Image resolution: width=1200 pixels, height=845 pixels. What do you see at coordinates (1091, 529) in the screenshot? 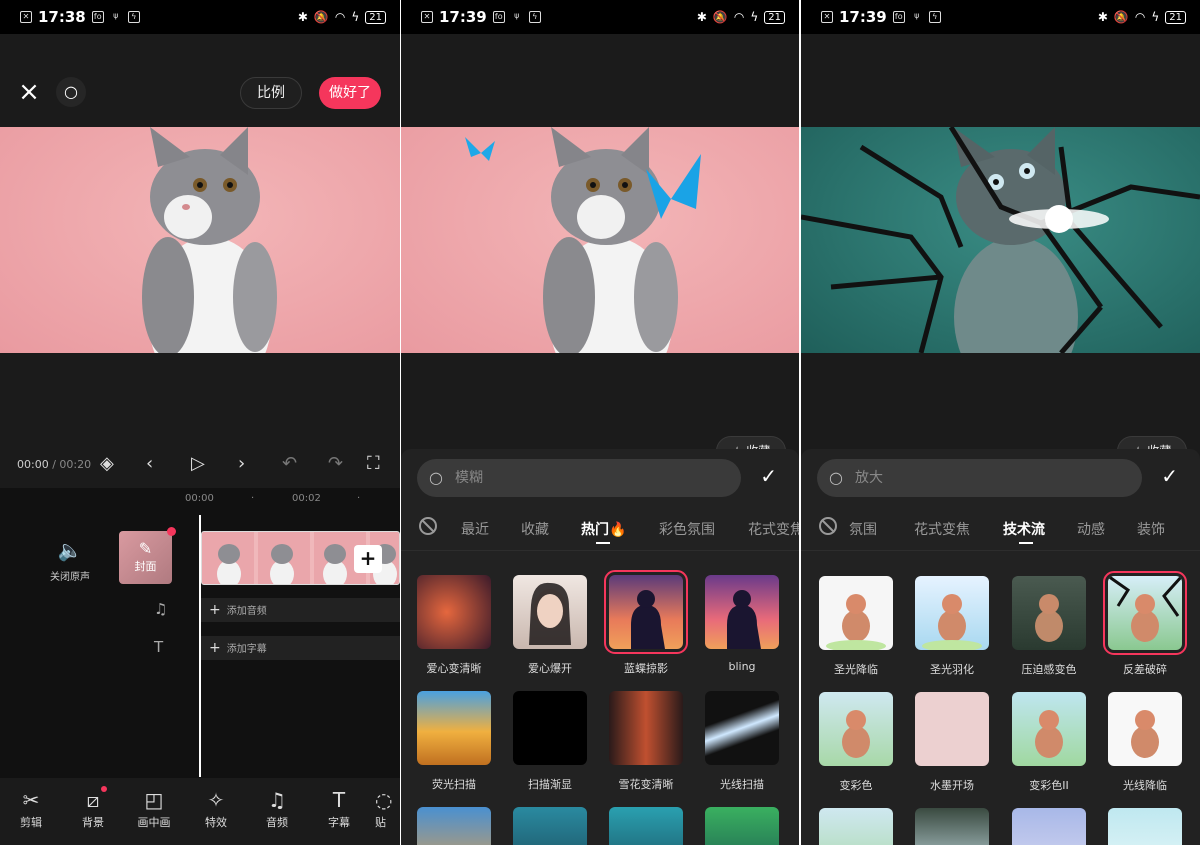
I see `tab-dynamic: 动感` at bounding box center [1091, 529].